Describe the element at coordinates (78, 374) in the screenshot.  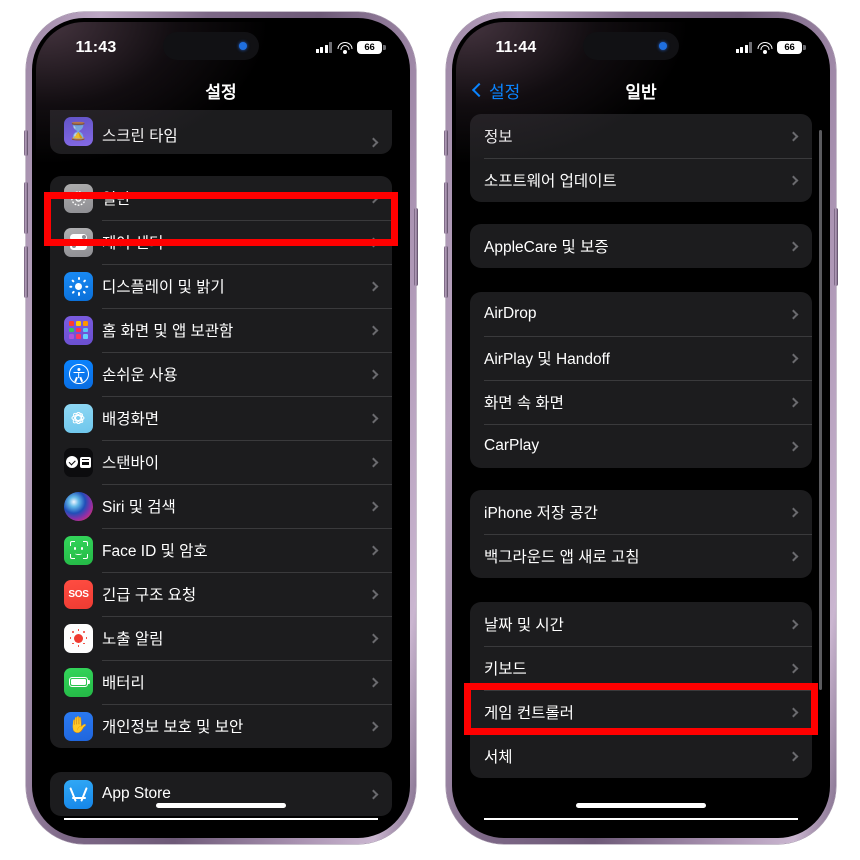
I see `person-glyph` at that location.